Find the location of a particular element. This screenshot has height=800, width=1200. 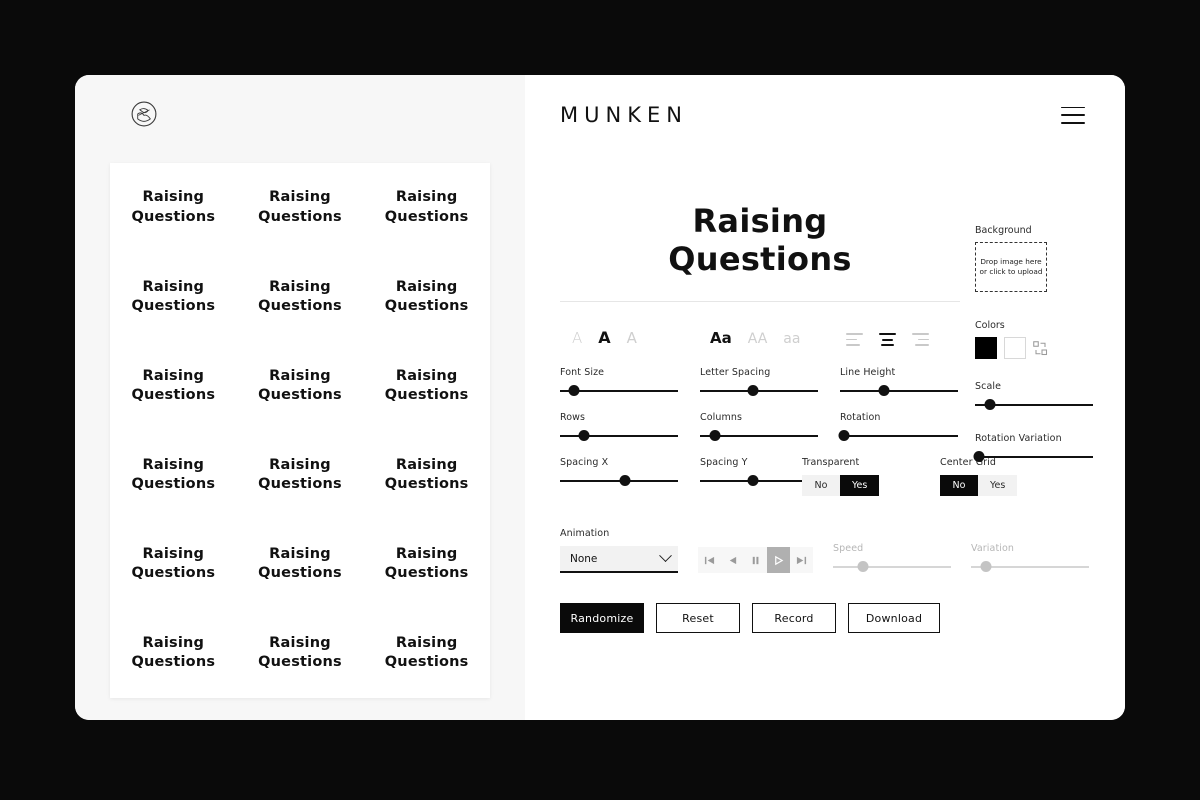

control-columns: Columns is located at coordinates (759, 427).